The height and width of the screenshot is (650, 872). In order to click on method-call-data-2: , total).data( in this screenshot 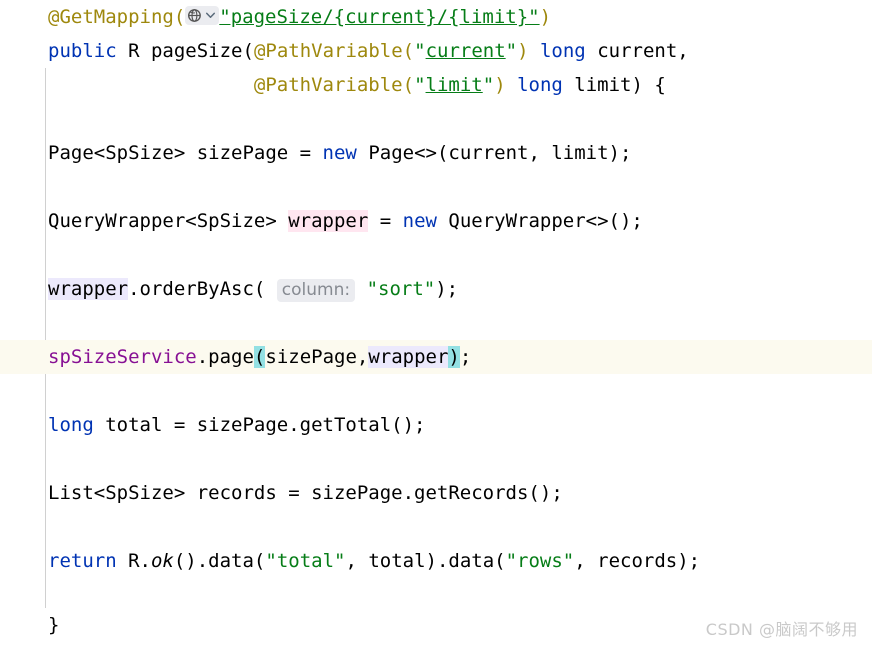, I will do `click(425, 561)`.